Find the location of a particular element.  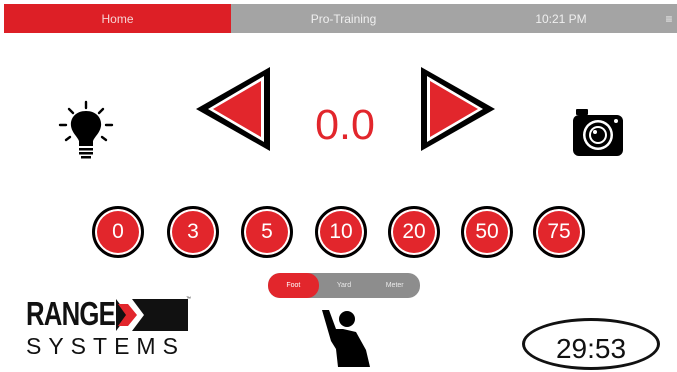

preset-button-10: 10 is located at coordinates (341, 232).